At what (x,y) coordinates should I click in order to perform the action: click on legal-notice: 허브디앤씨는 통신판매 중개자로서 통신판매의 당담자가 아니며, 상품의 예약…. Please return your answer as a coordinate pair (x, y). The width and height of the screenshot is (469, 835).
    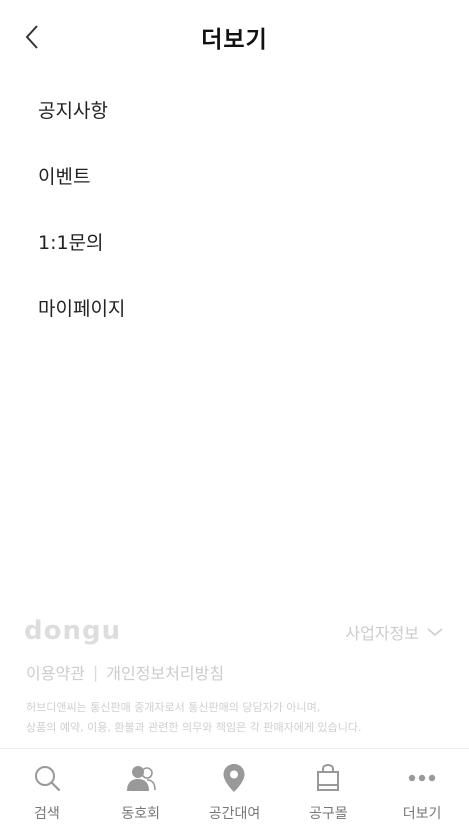
    Looking at the image, I should click on (236, 718).